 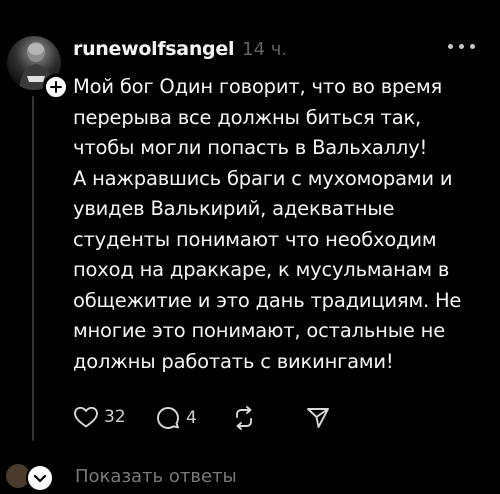 I want to click on follow-button, so click(x=56, y=87).